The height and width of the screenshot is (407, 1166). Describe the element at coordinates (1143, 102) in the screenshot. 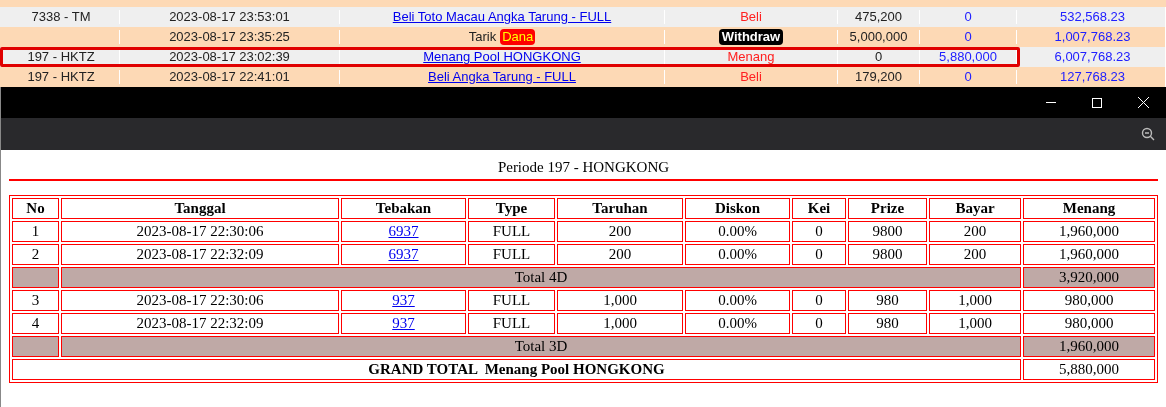

I see `close-icon` at that location.